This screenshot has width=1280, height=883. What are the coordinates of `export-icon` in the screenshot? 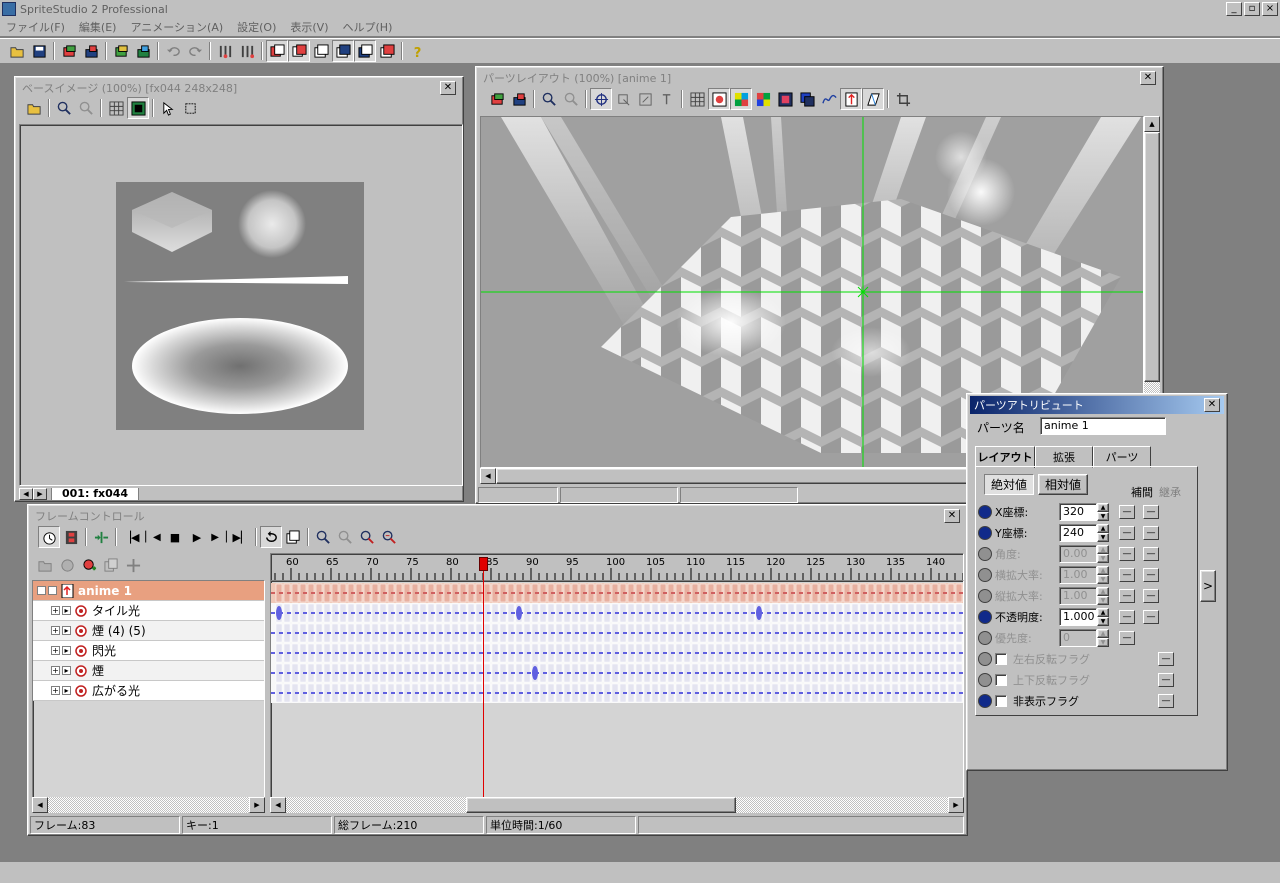 It's located at (91, 51).